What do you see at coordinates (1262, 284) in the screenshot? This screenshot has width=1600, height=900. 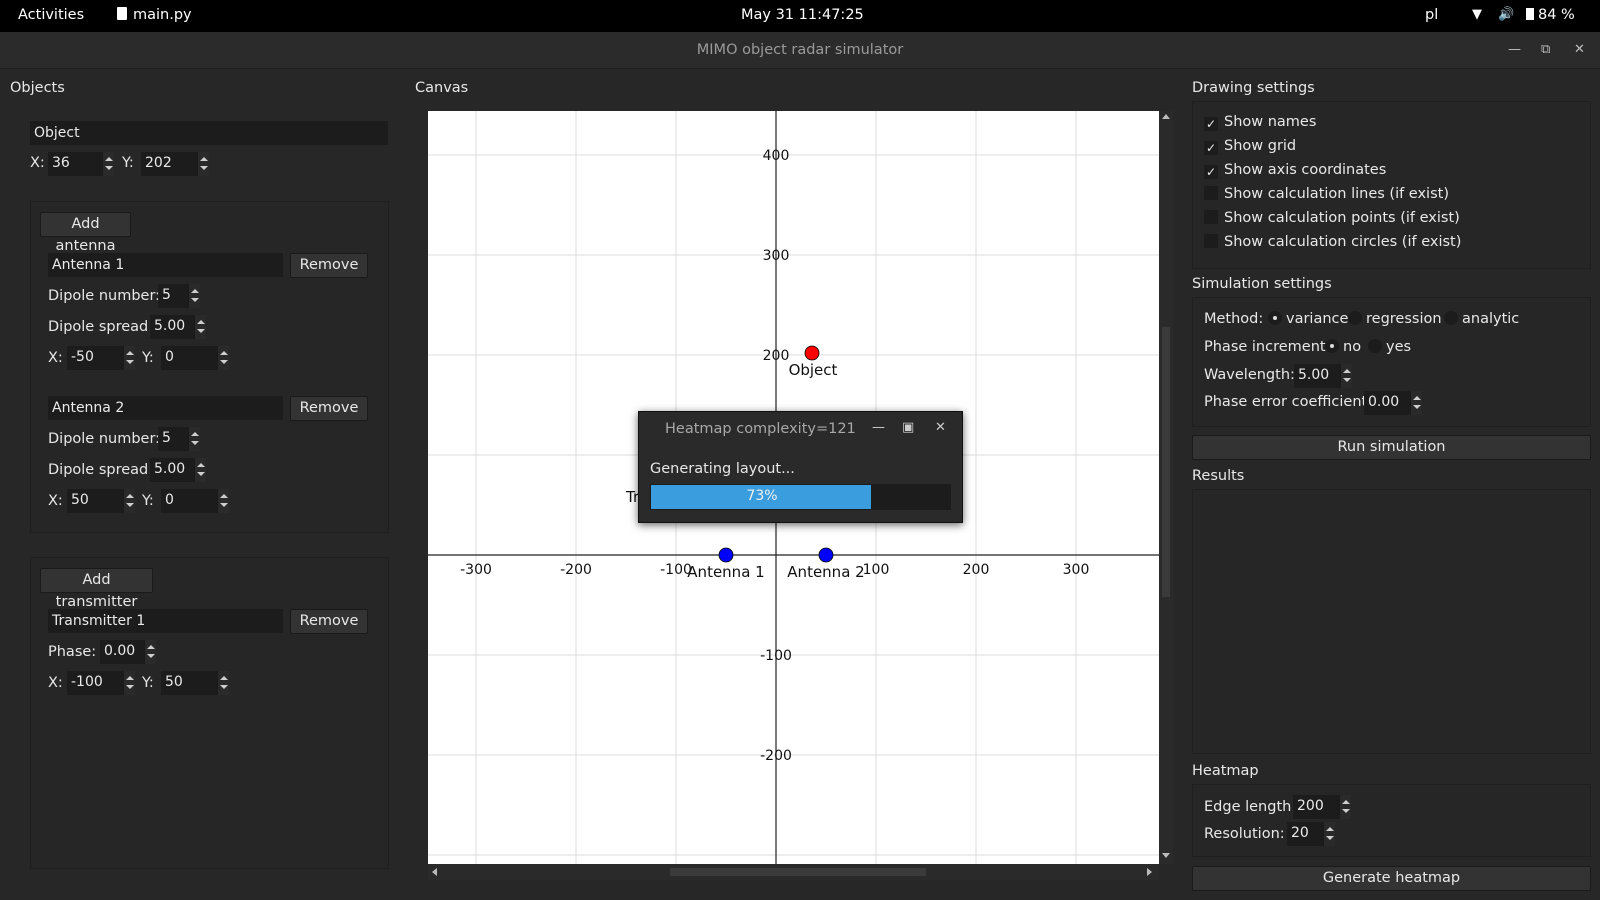 I see `simulation-settings-header: Simulation settings` at bounding box center [1262, 284].